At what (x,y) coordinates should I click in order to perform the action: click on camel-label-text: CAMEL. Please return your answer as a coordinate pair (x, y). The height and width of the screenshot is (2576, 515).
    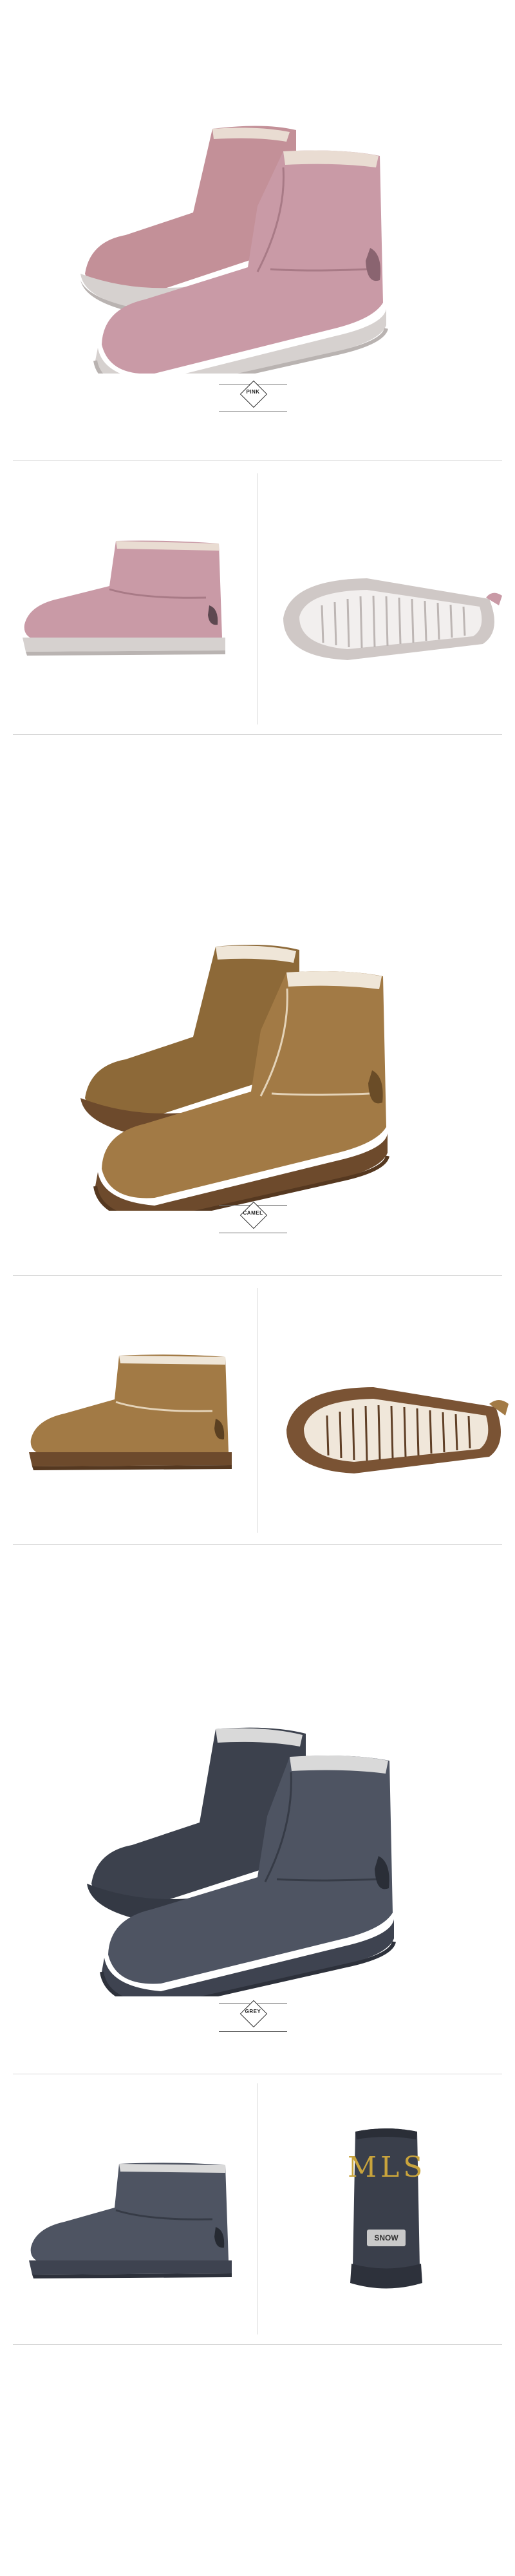
    Looking at the image, I should click on (253, 1213).